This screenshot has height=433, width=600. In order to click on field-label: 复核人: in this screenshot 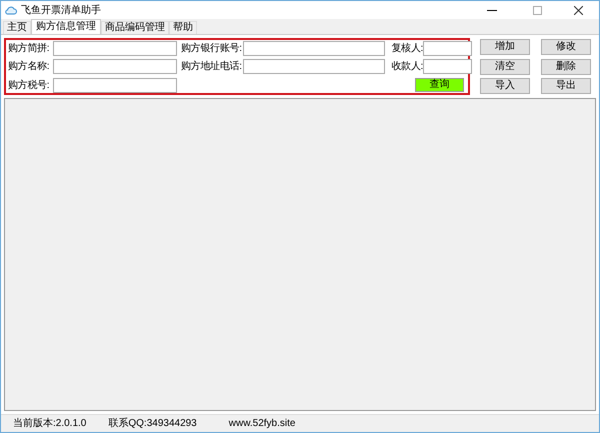, I will do `click(406, 49)`.